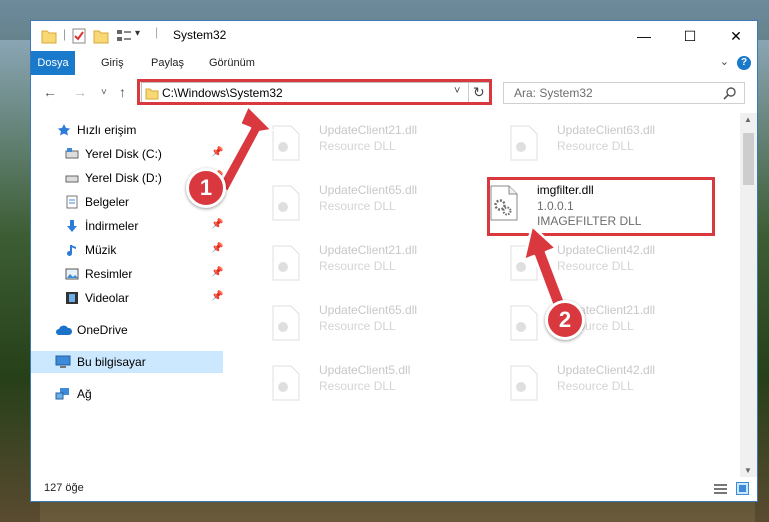 The width and height of the screenshot is (769, 522). I want to click on details-view-icon, so click(720, 489).